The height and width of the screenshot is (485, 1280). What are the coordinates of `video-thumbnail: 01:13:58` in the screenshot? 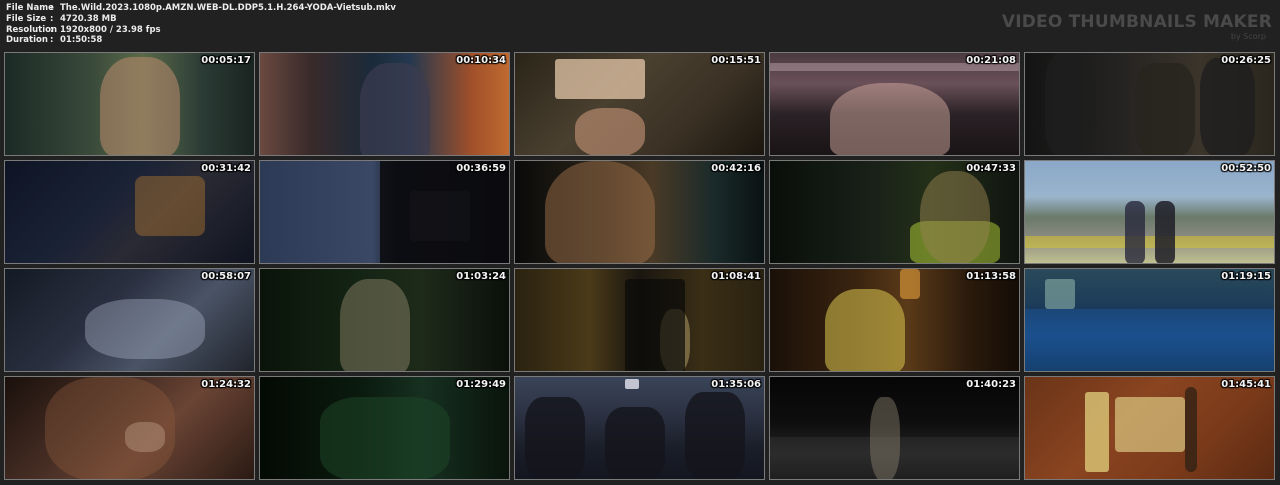 It's located at (894, 320).